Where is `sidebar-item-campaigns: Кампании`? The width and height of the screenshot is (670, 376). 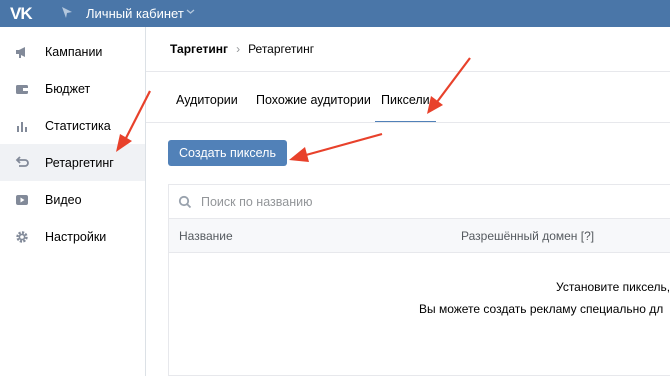 sidebar-item-campaigns: Кампании is located at coordinates (72, 51).